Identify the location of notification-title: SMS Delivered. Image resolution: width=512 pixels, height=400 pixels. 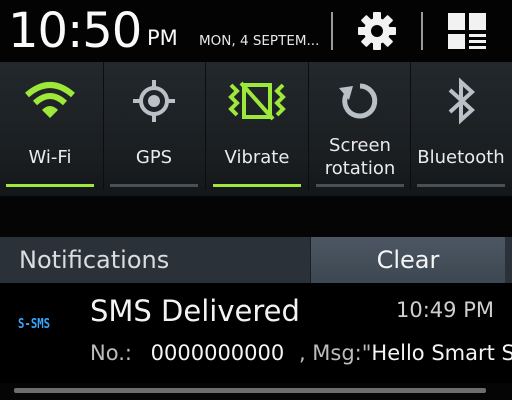
(195, 311).